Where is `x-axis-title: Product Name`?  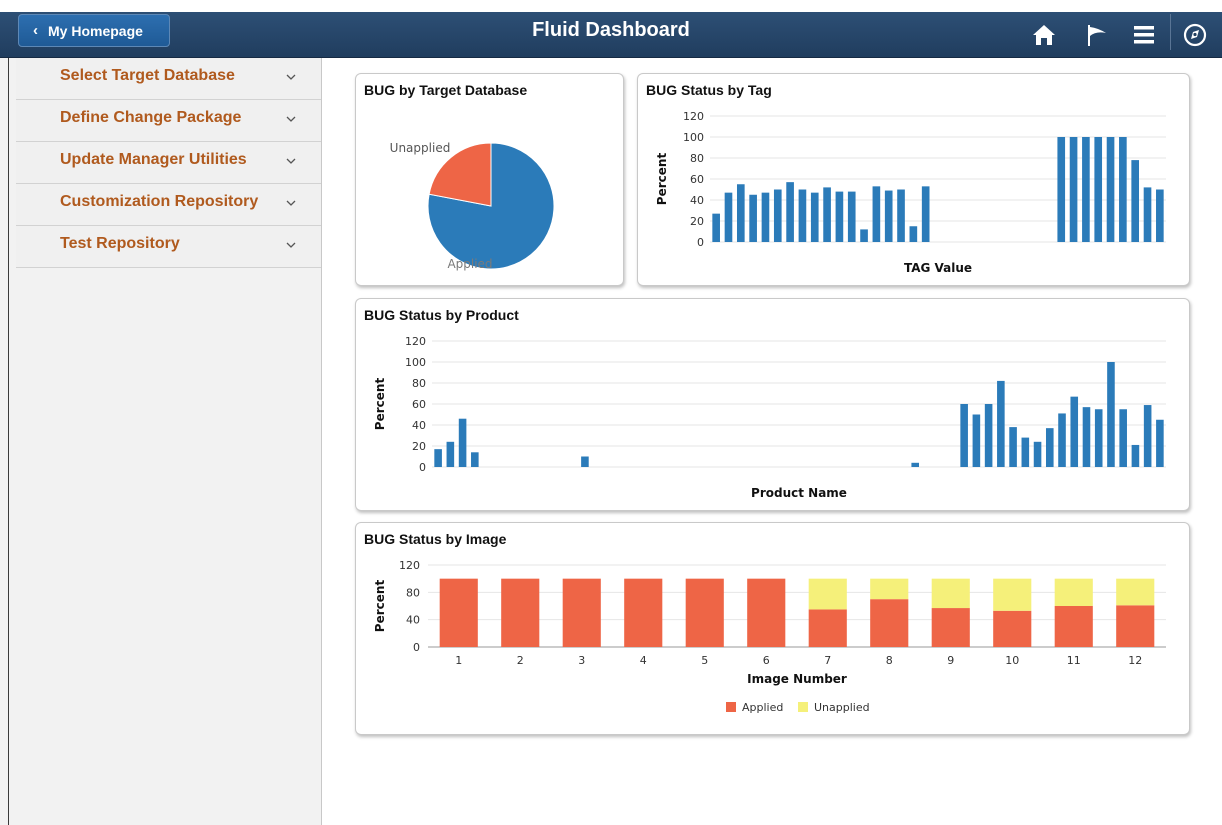 x-axis-title: Product Name is located at coordinates (799, 493).